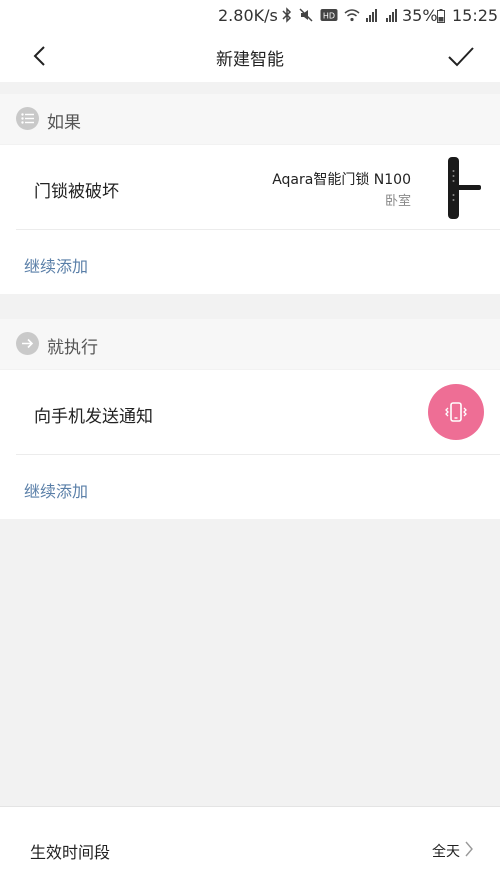  Describe the element at coordinates (250, 187) in the screenshot. I see `trigger-row: 门锁被破坏 Aqara智能门锁 N100 卧室` at that location.